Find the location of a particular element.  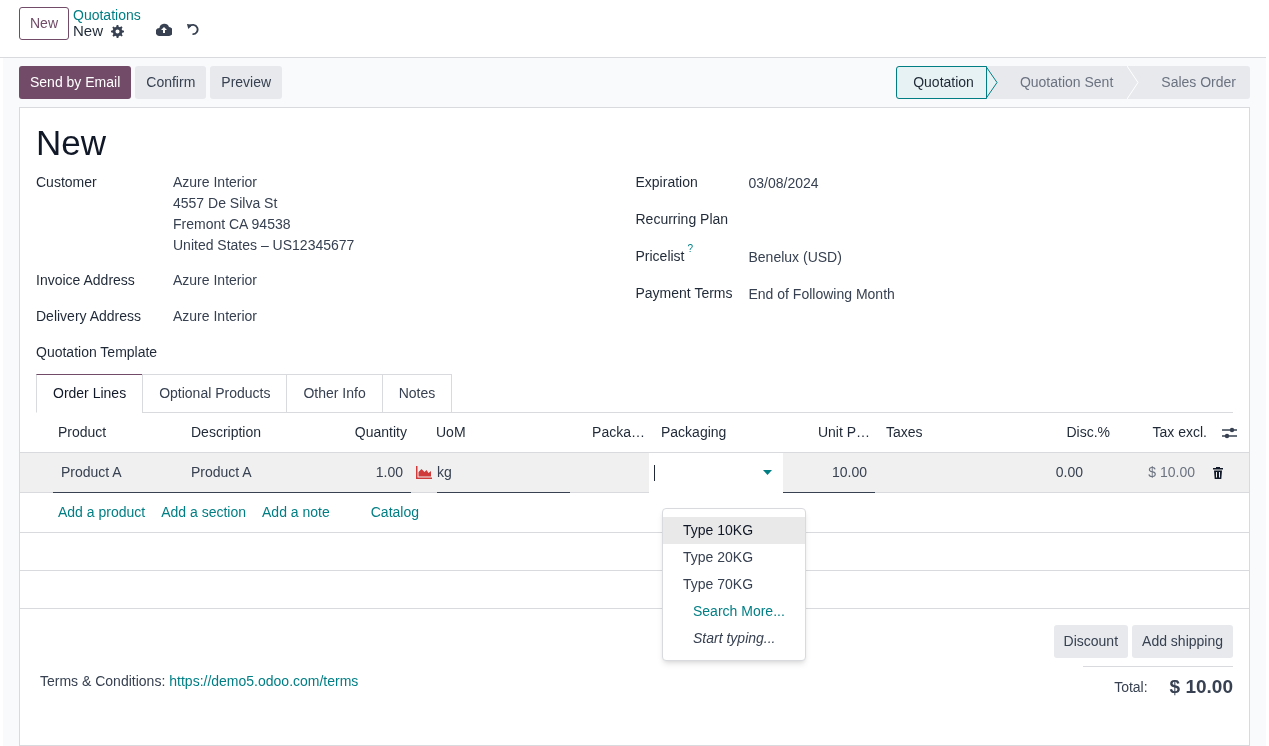

field-label: Payment Terms is located at coordinates (684, 293).